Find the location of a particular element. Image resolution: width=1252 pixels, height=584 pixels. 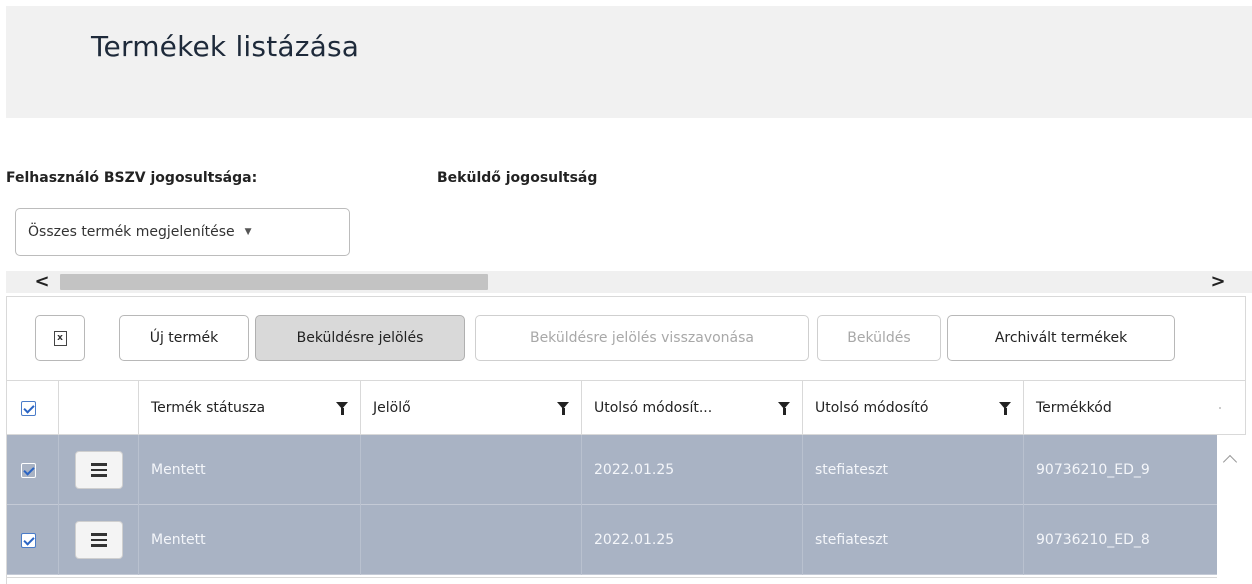

scroll-left-icon: < is located at coordinates (42, 282).